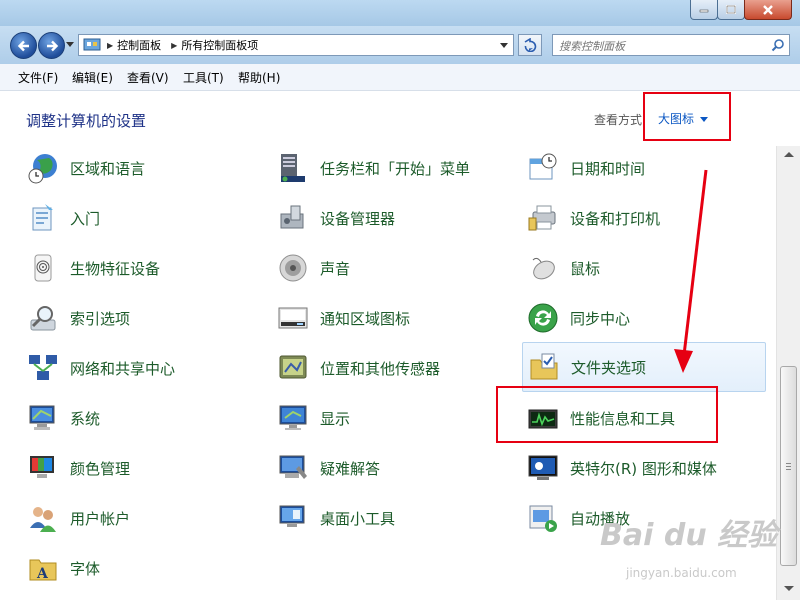 The image size is (800, 600). Describe the element at coordinates (63, 218) in the screenshot. I see `item-getting-started: 入门` at that location.